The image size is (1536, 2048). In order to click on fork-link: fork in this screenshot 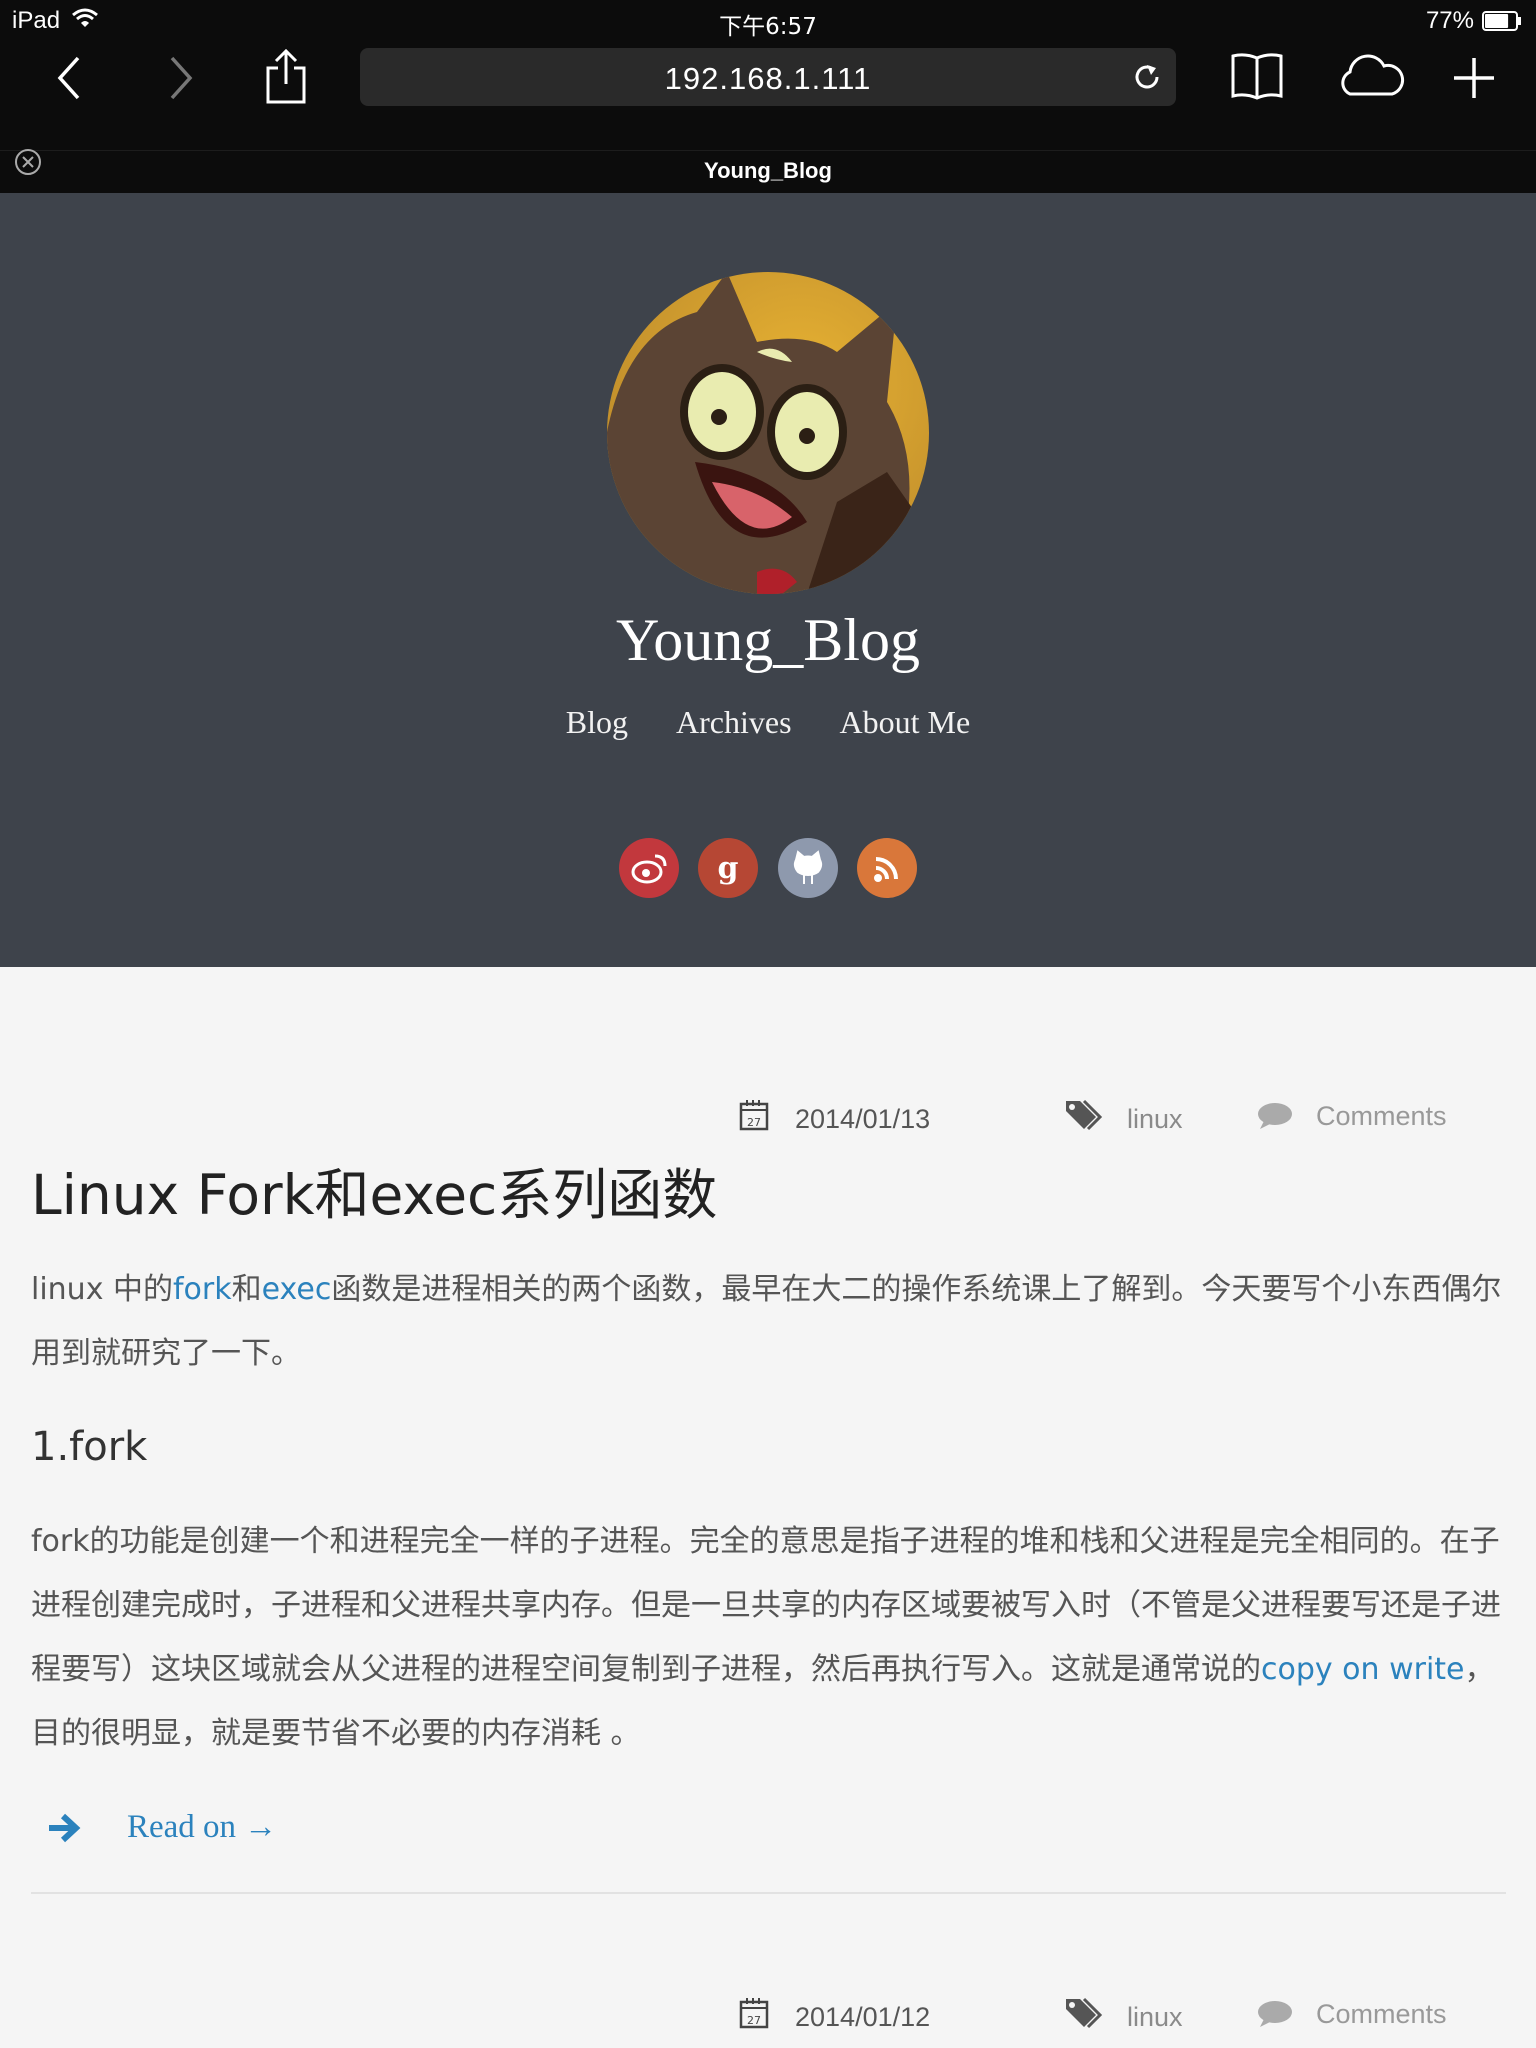, I will do `click(202, 1289)`.